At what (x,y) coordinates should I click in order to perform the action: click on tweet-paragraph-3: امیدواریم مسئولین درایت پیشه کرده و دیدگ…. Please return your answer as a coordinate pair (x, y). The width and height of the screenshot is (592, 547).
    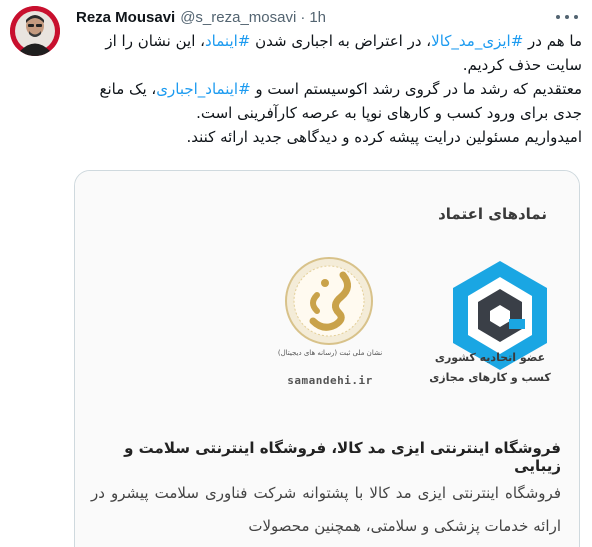
    Looking at the image, I should click on (384, 137).